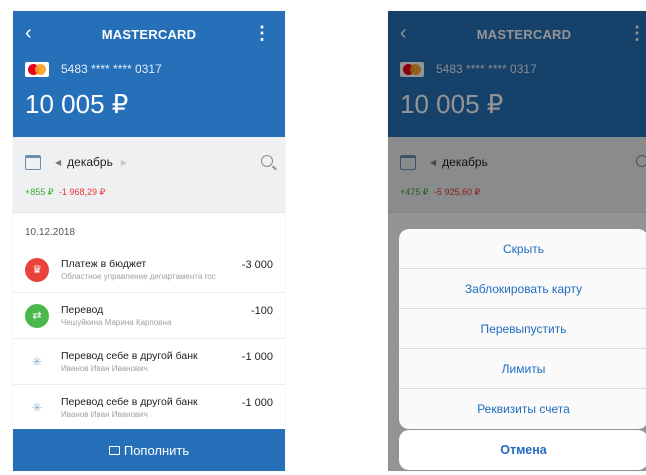 The width and height of the screenshot is (646, 475). I want to click on nav-bar: ‹ MASTERCARD ⋮, so click(149, 34).